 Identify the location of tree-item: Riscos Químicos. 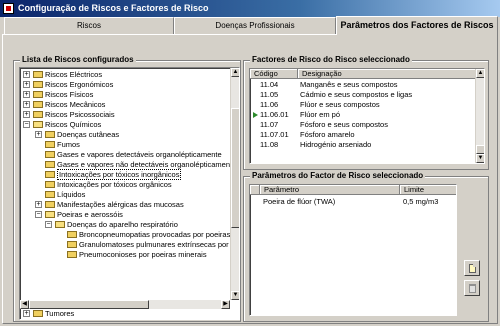
(73, 124).